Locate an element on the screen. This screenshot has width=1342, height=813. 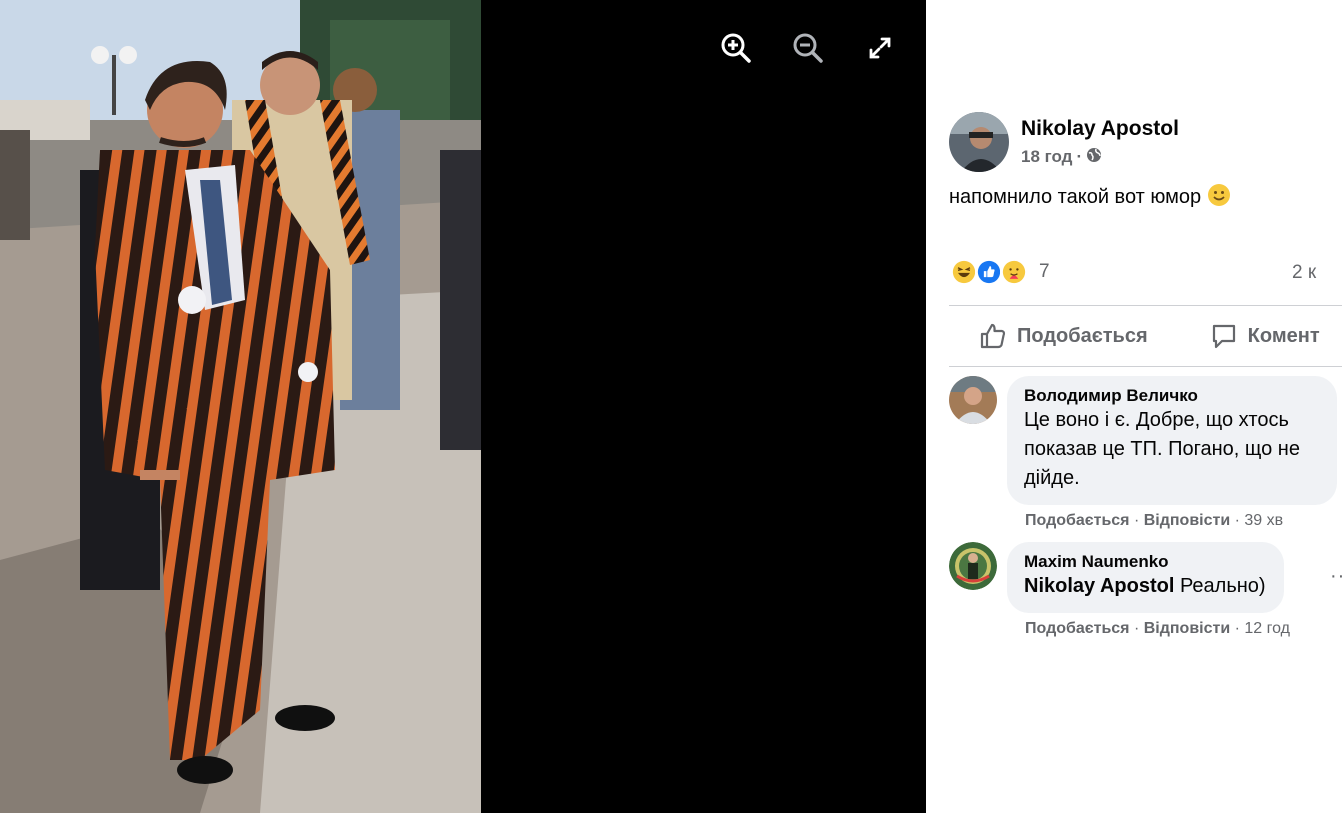
post-actions: Подобається Комент is located at coordinates (1145, 336).